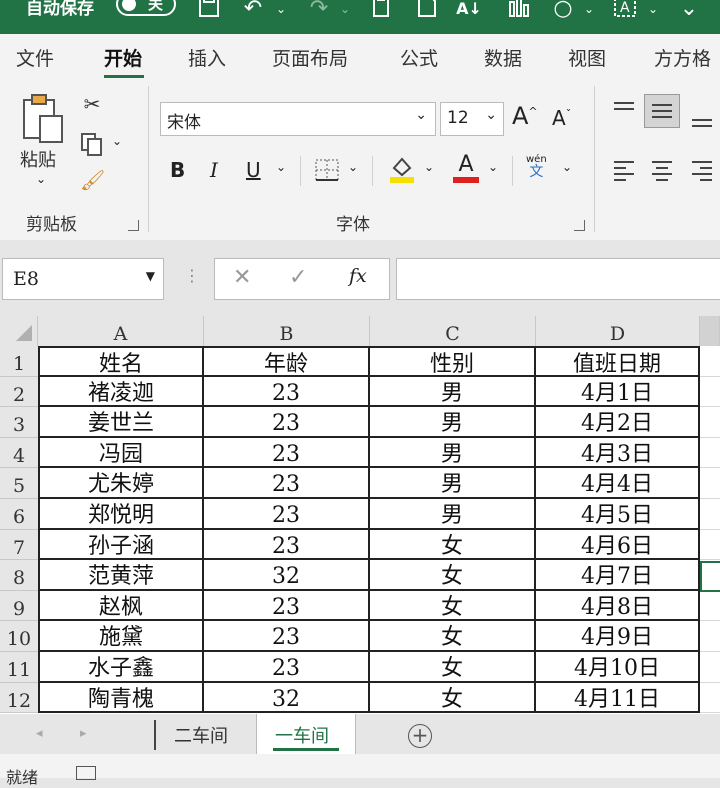 This screenshot has width=720, height=788. Describe the element at coordinates (453, 361) in the screenshot. I see `table-cell: 性别` at that location.